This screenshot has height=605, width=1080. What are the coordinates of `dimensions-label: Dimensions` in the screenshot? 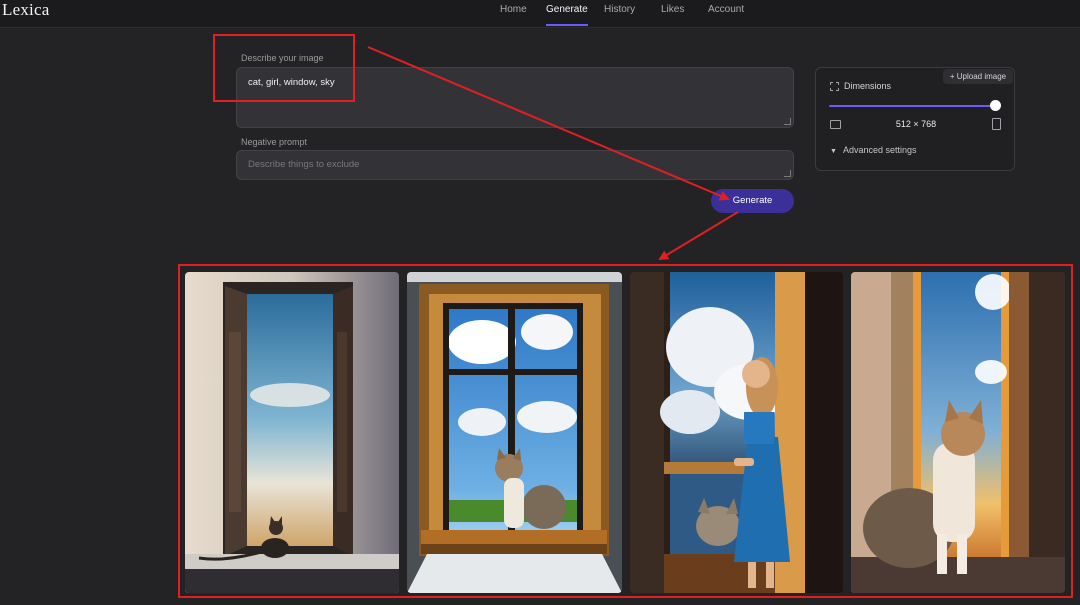 It's located at (868, 86).